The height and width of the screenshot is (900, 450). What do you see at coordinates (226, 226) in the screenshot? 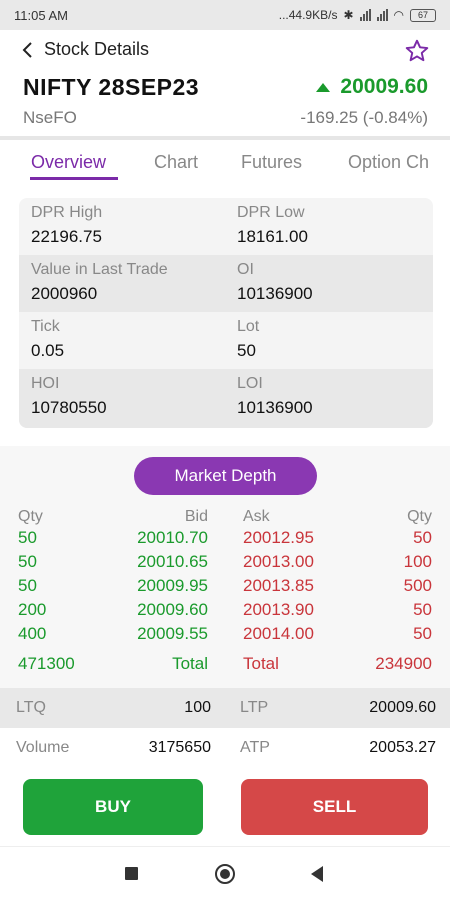
I see `overview-row: DPR High 22196.75 DPR Low 18161.00` at bounding box center [226, 226].